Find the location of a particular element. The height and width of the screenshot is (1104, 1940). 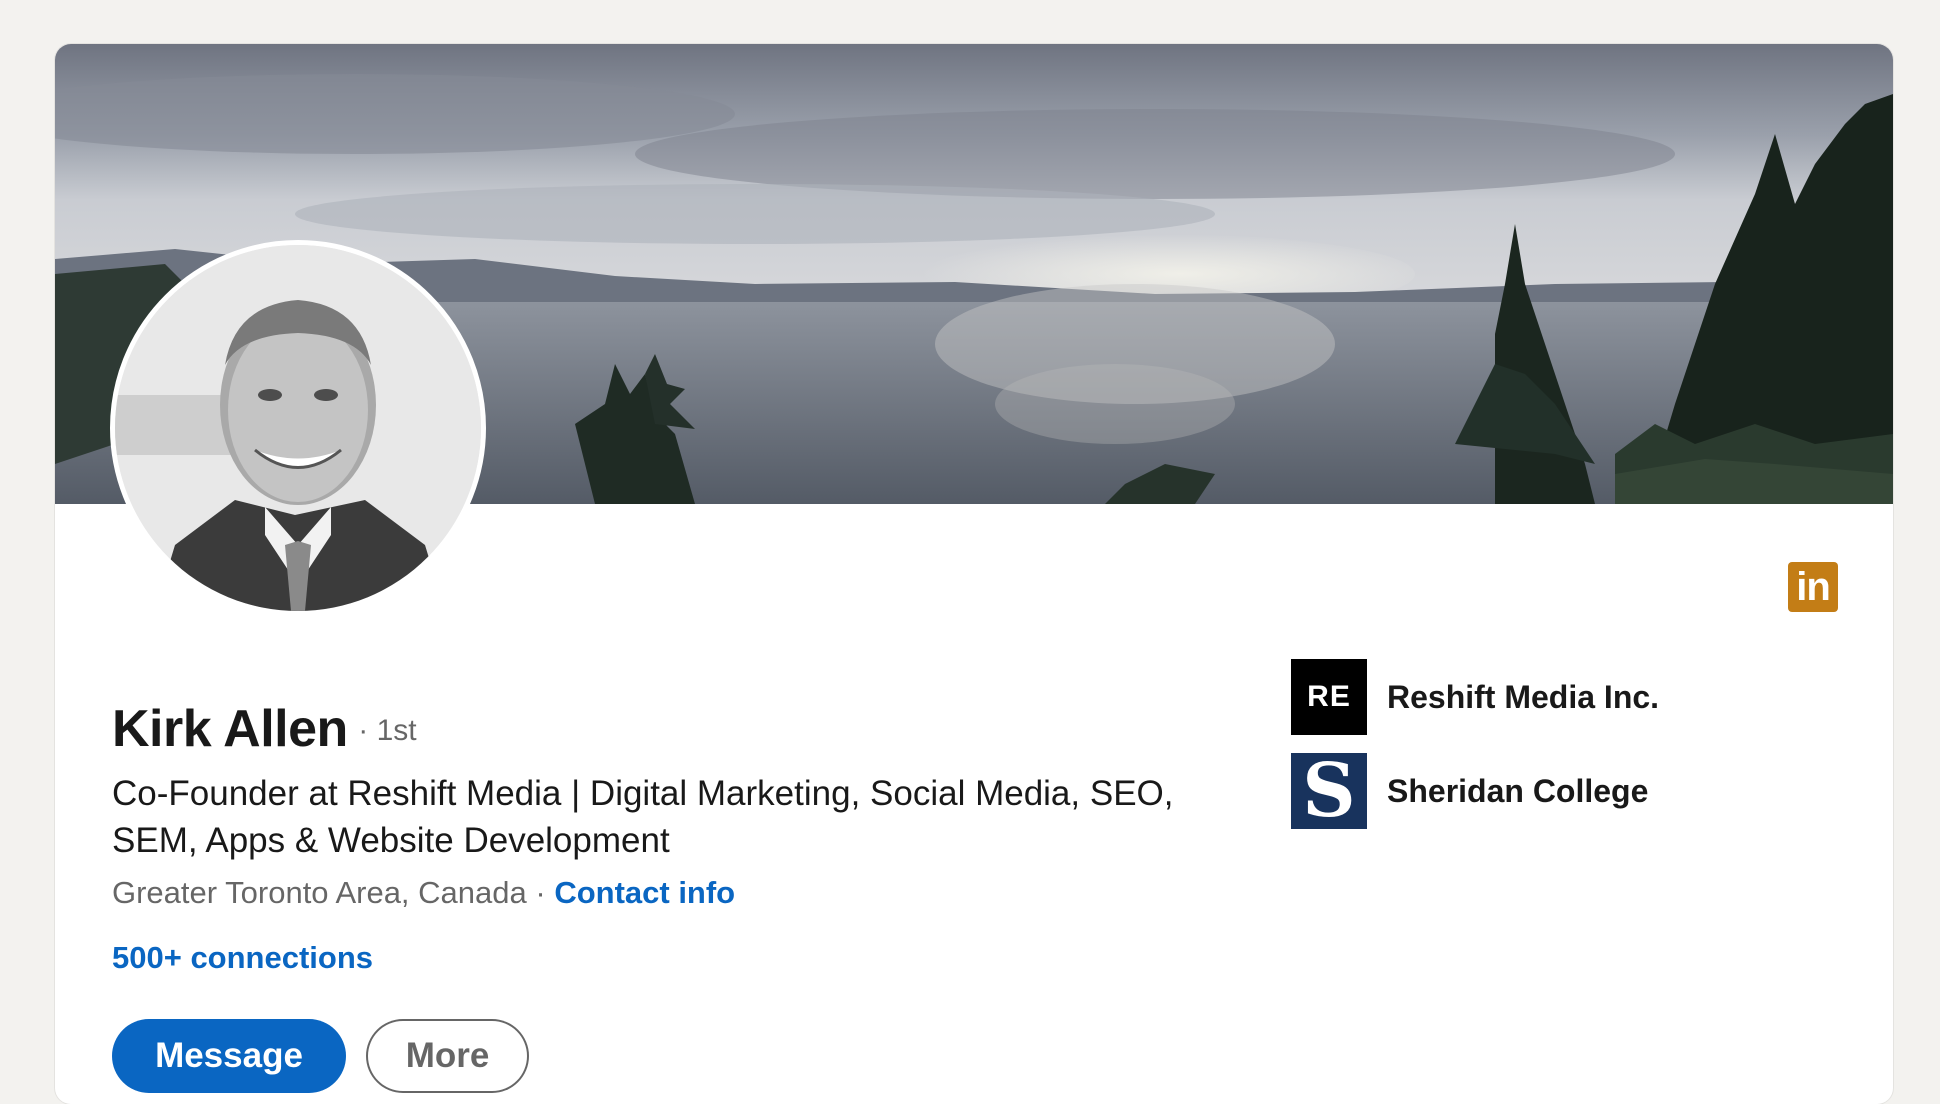

message-button: Message is located at coordinates (229, 1056).